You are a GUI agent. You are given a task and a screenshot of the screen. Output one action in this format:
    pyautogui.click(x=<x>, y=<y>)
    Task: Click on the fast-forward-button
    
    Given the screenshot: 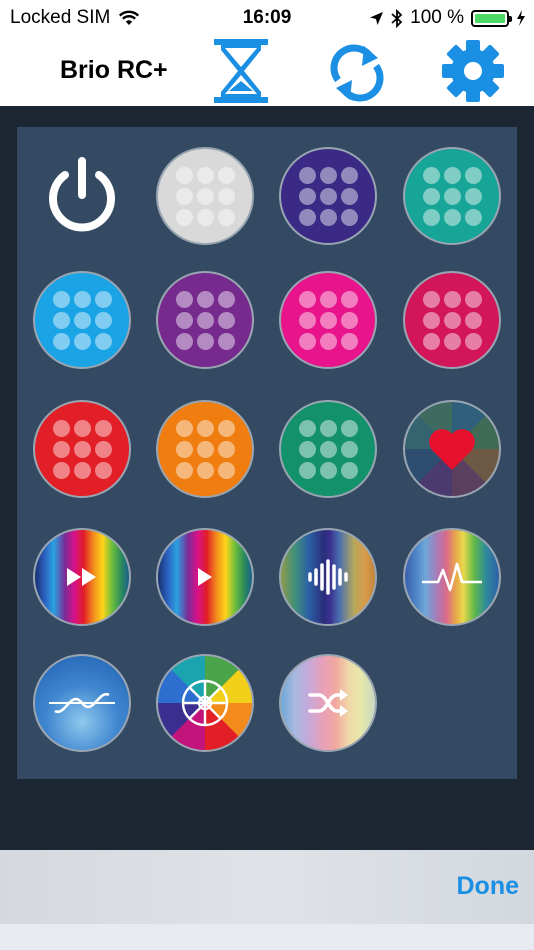 What is the action you would take?
    pyautogui.click(x=82, y=577)
    